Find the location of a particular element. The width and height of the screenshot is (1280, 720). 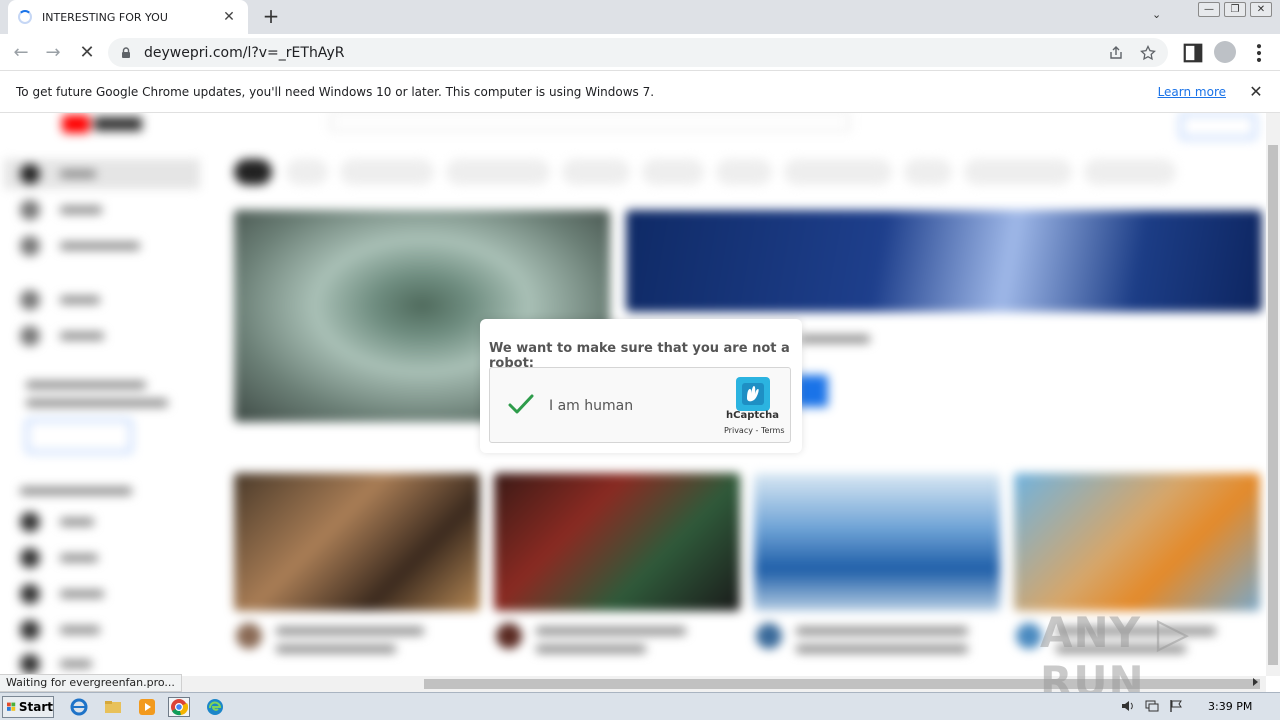

loading-spinner-icon is located at coordinates (25, 17).